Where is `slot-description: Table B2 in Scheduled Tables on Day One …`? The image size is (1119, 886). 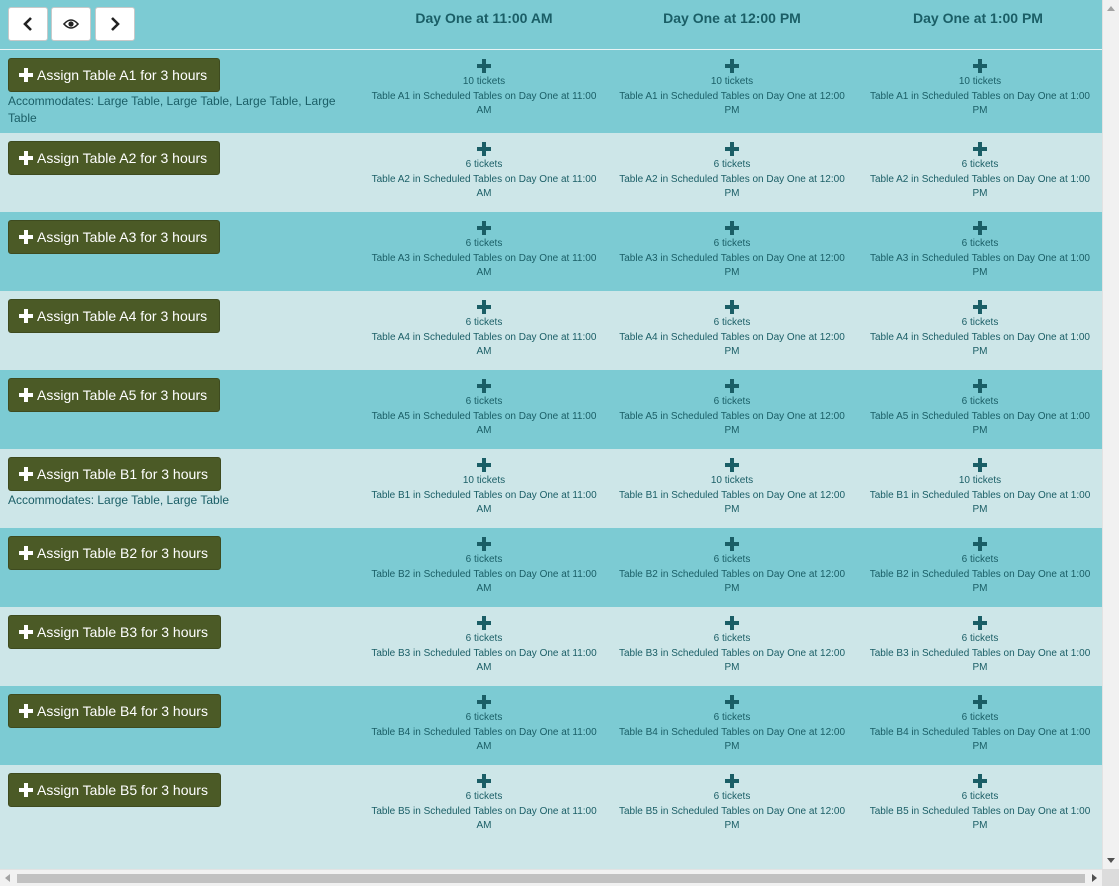
slot-description: Table B2 in Scheduled Tables on Day One … is located at coordinates (732, 581).